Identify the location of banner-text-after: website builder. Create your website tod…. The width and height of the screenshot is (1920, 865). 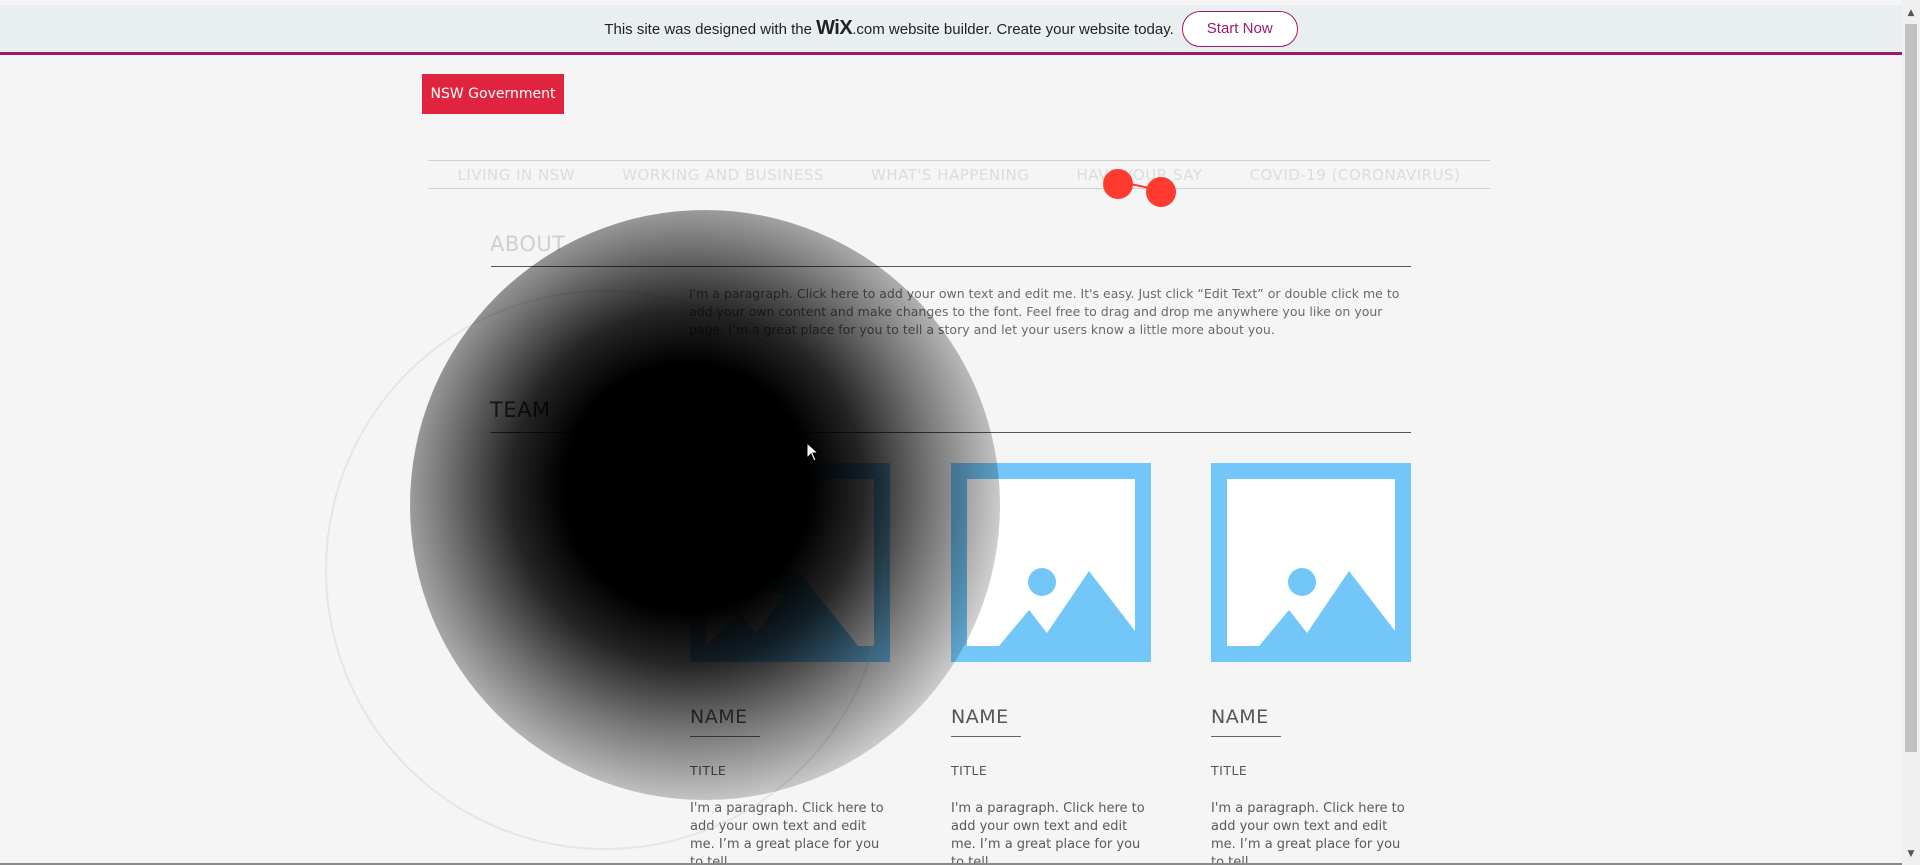
(1031, 29).